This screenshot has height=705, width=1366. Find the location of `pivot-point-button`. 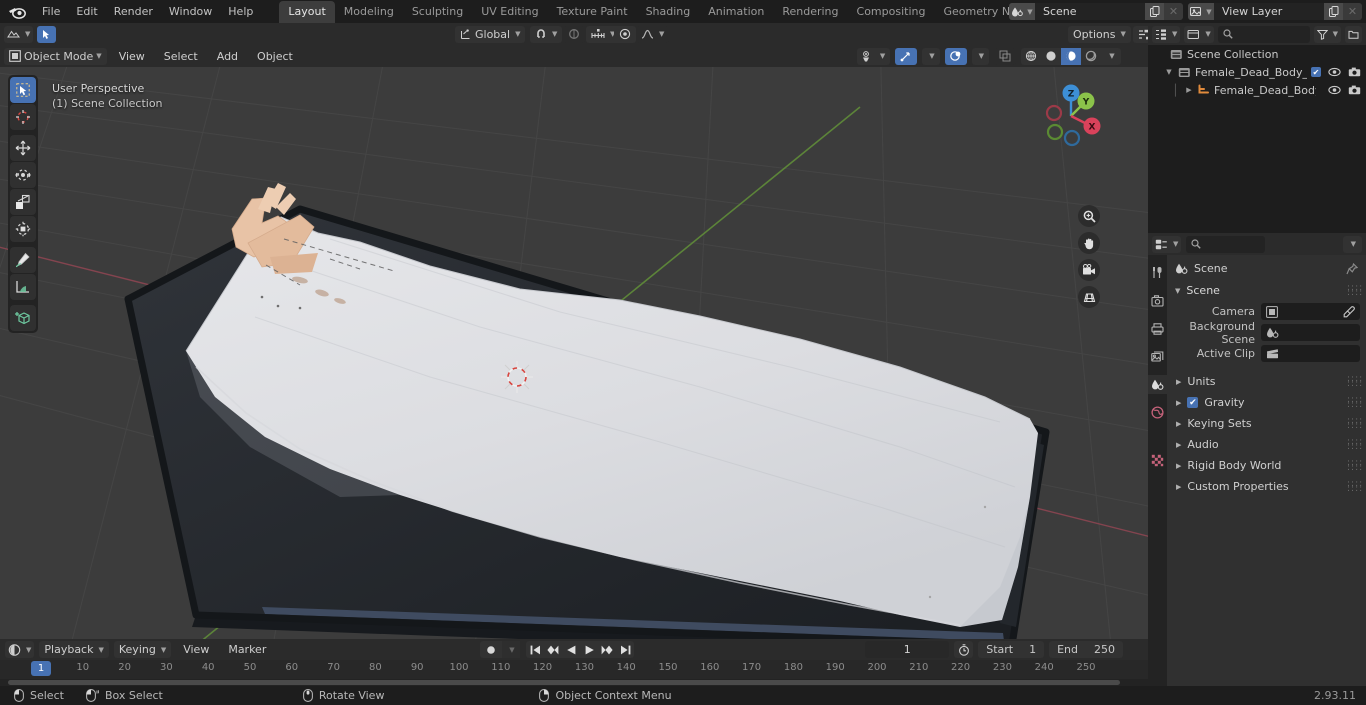

pivot-point-button is located at coordinates (625, 34).